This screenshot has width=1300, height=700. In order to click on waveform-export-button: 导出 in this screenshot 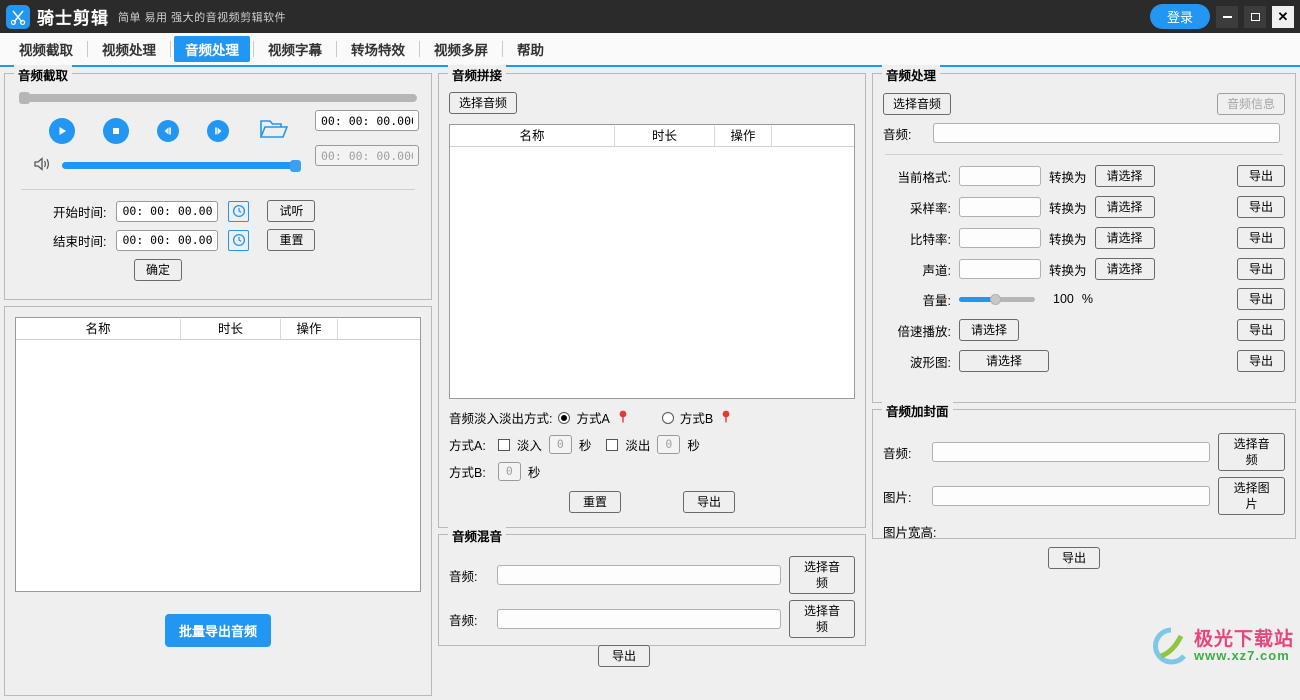, I will do `click(1261, 361)`.